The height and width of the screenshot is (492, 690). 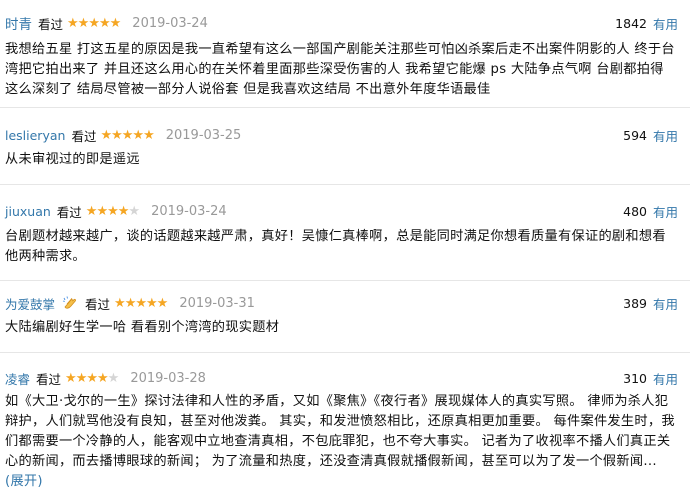 What do you see at coordinates (341, 23) in the screenshot?
I see `review-header: 时青 看过 ★ ★ ★ ★ ★ 2019-03-24 1842 有用` at bounding box center [341, 23].